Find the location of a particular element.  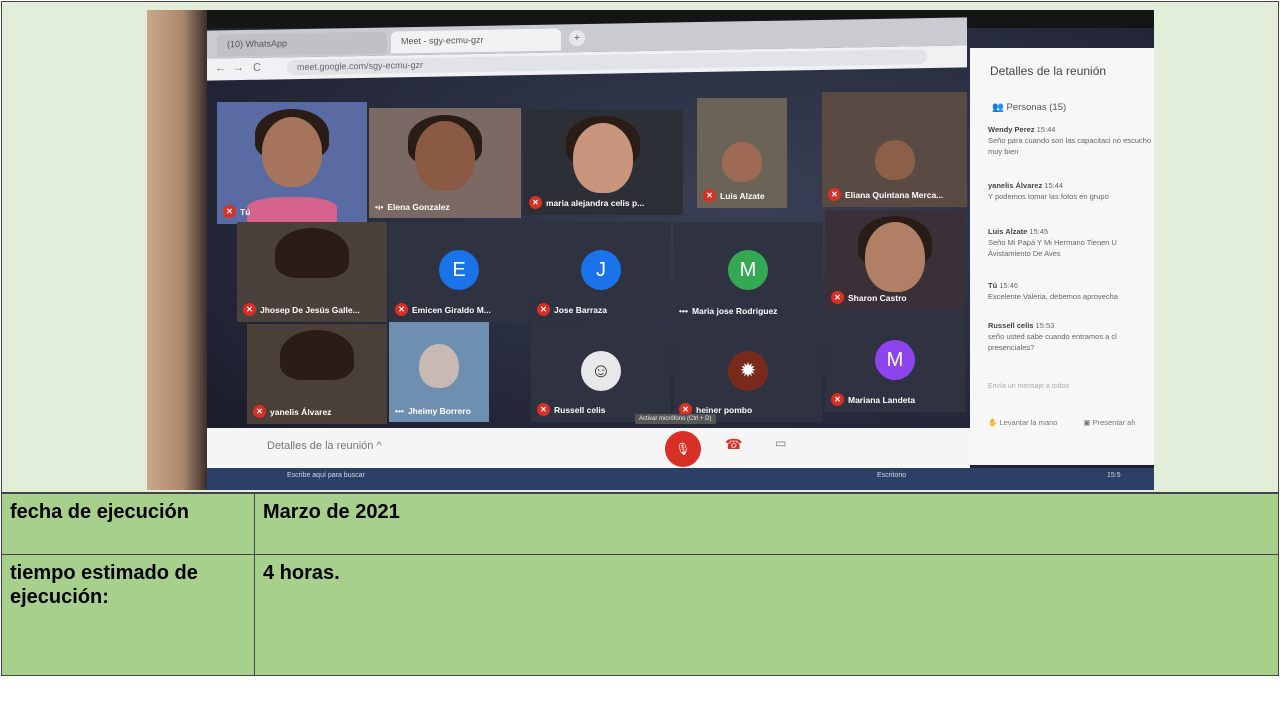

people-icon: 👥 is located at coordinates (999, 107).